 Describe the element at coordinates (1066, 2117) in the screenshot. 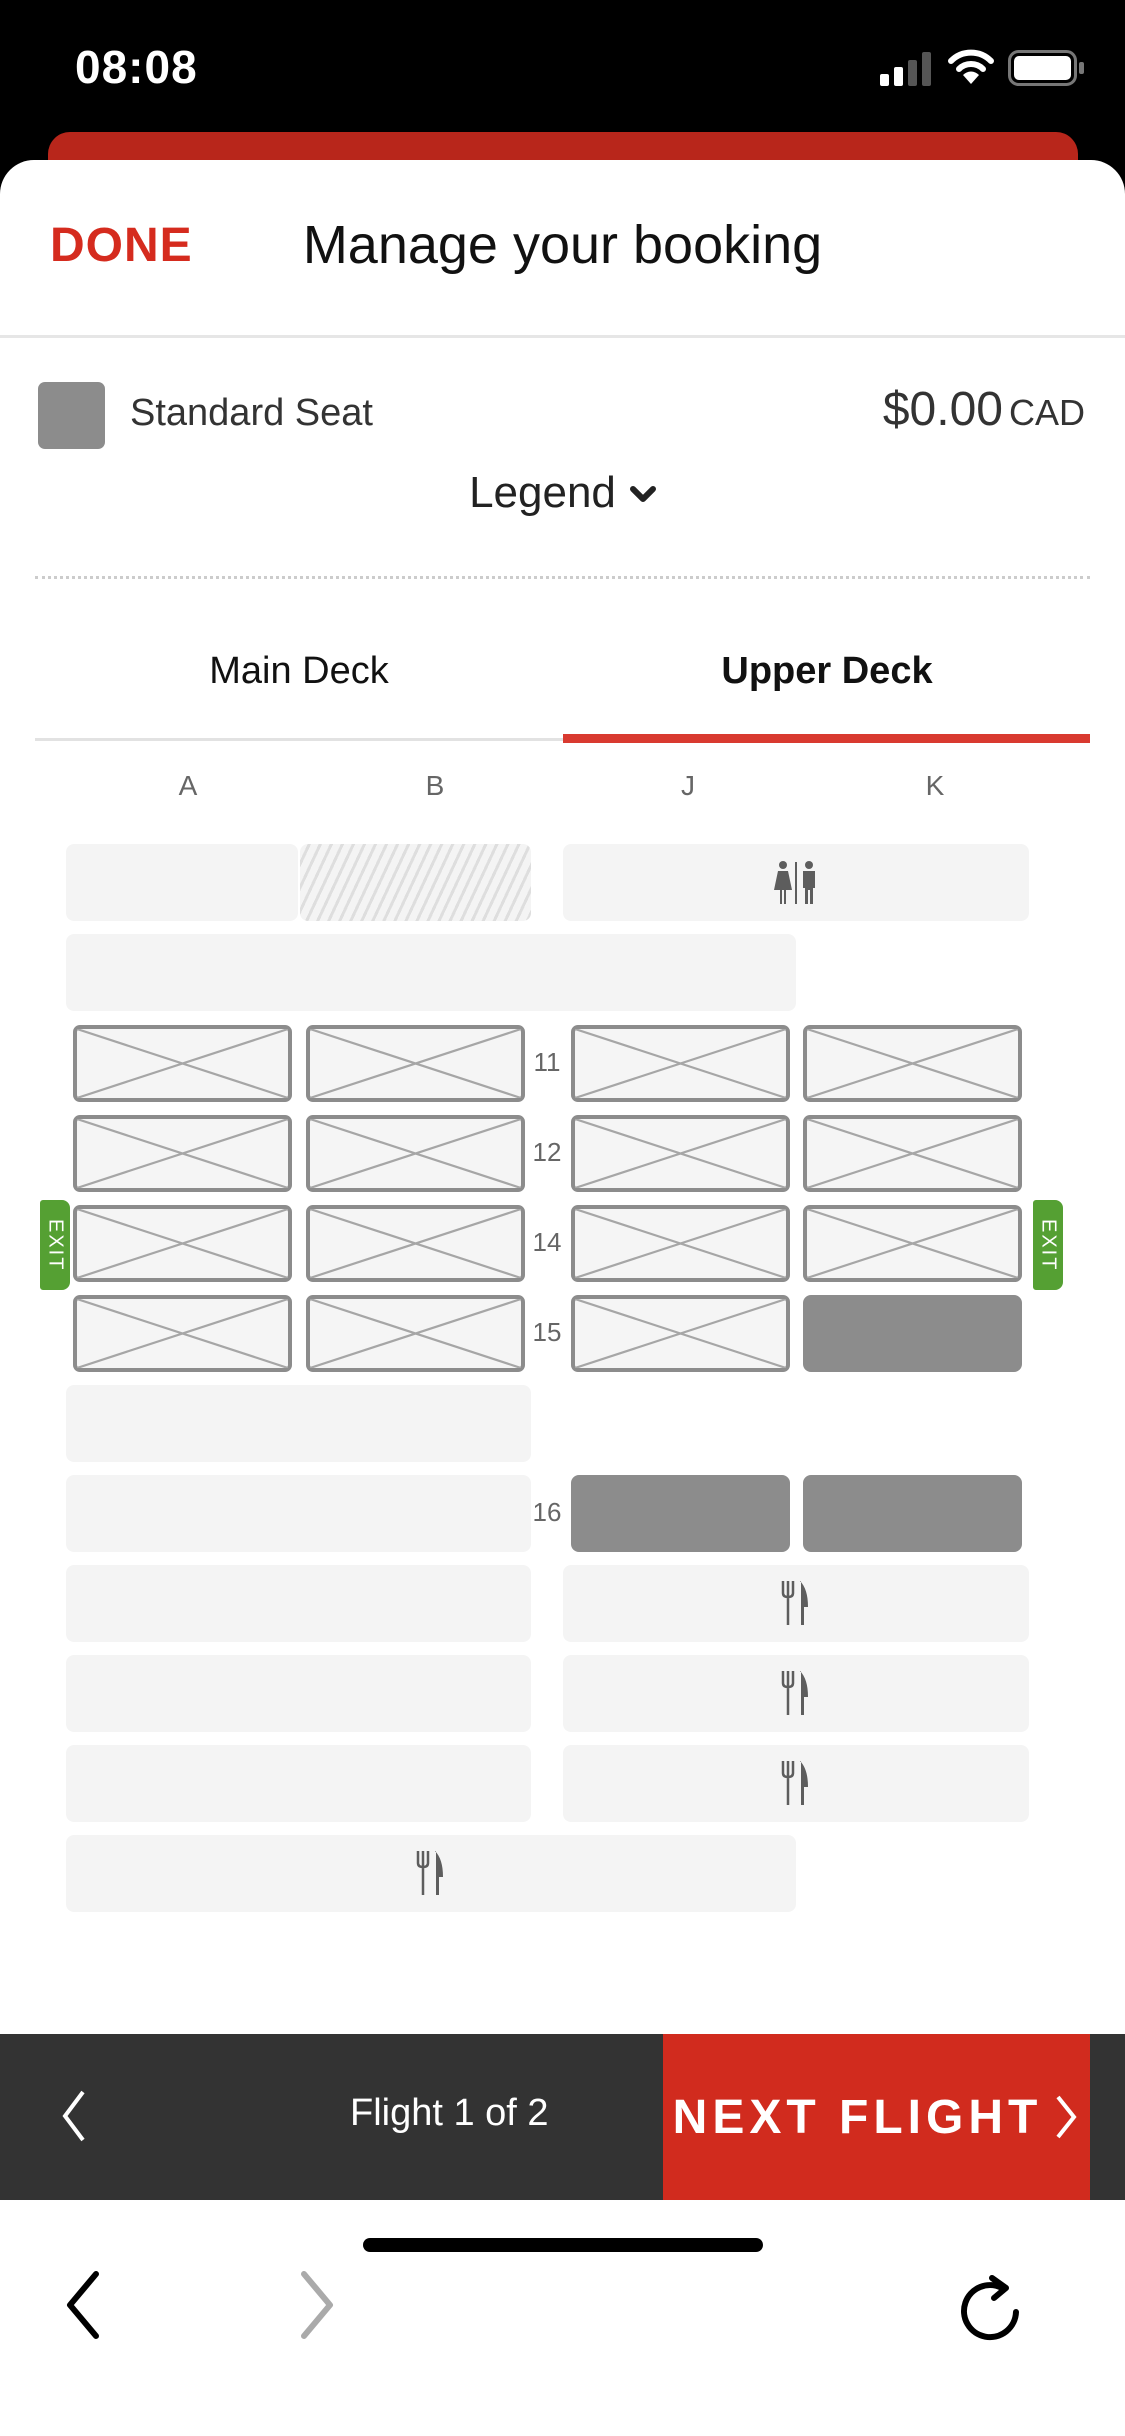

I see `chevron-right-icon` at that location.